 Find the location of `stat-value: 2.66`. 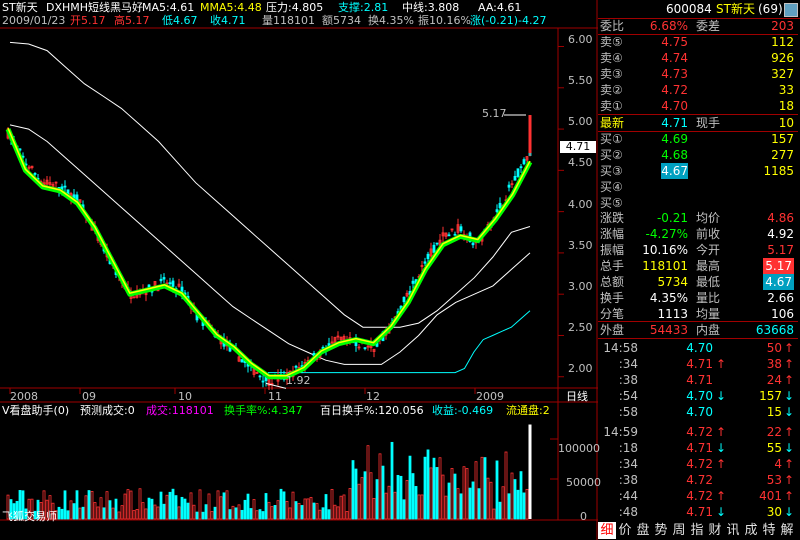

stat-value: 2.66 is located at coordinates (780, 298).